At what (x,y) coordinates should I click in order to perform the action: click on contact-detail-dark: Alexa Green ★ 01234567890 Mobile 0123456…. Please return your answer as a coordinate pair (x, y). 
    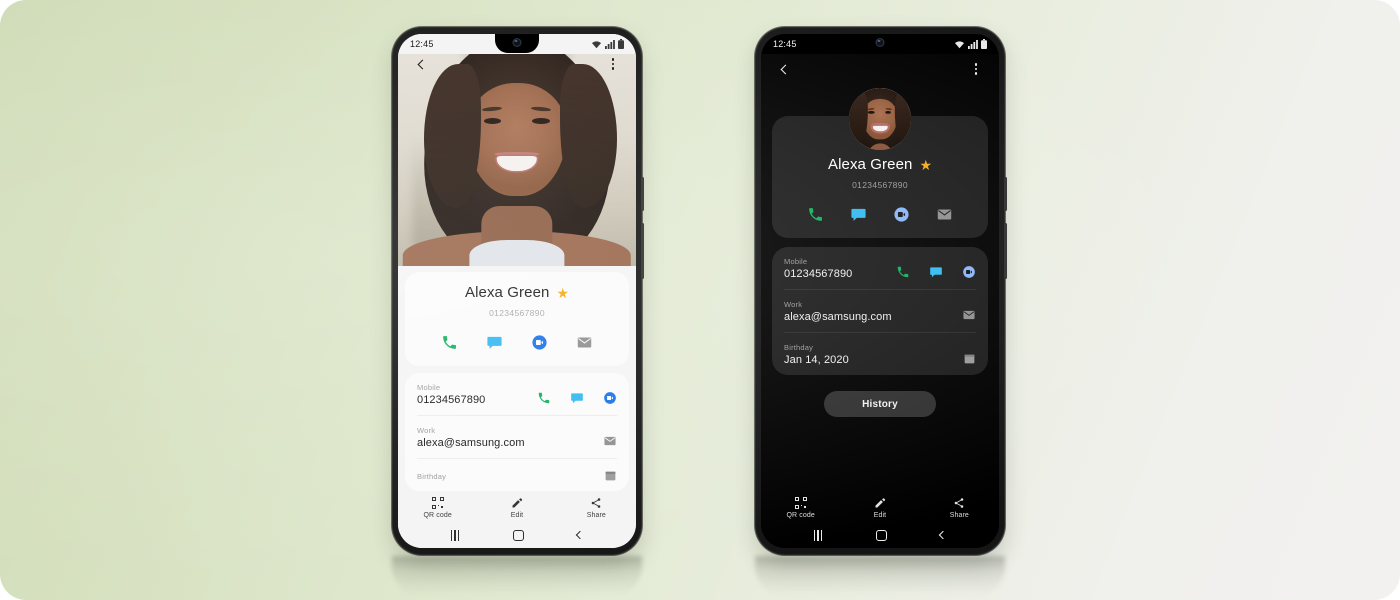
    Looking at the image, I should click on (880, 316).